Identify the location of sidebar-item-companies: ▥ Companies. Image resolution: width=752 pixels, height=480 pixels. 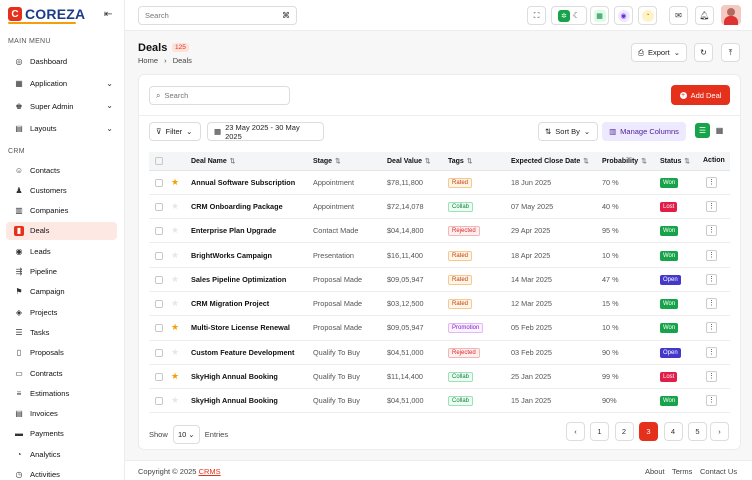
(61, 211).